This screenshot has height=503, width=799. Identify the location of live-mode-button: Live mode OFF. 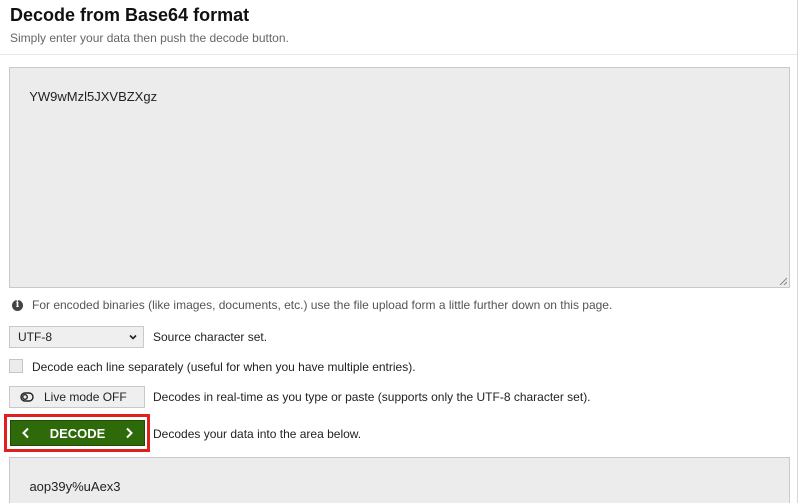
(77, 397).